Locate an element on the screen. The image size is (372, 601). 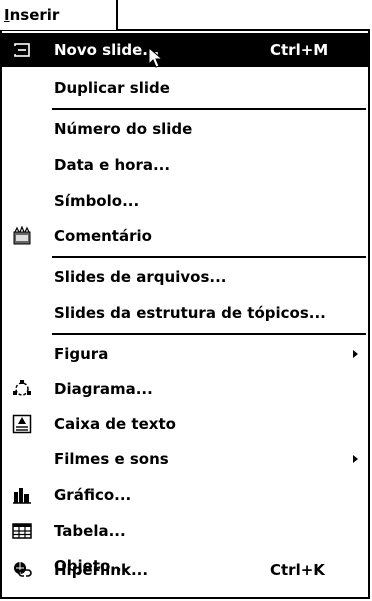
menu-item-shortcut: Ctrl+M is located at coordinates (299, 50).